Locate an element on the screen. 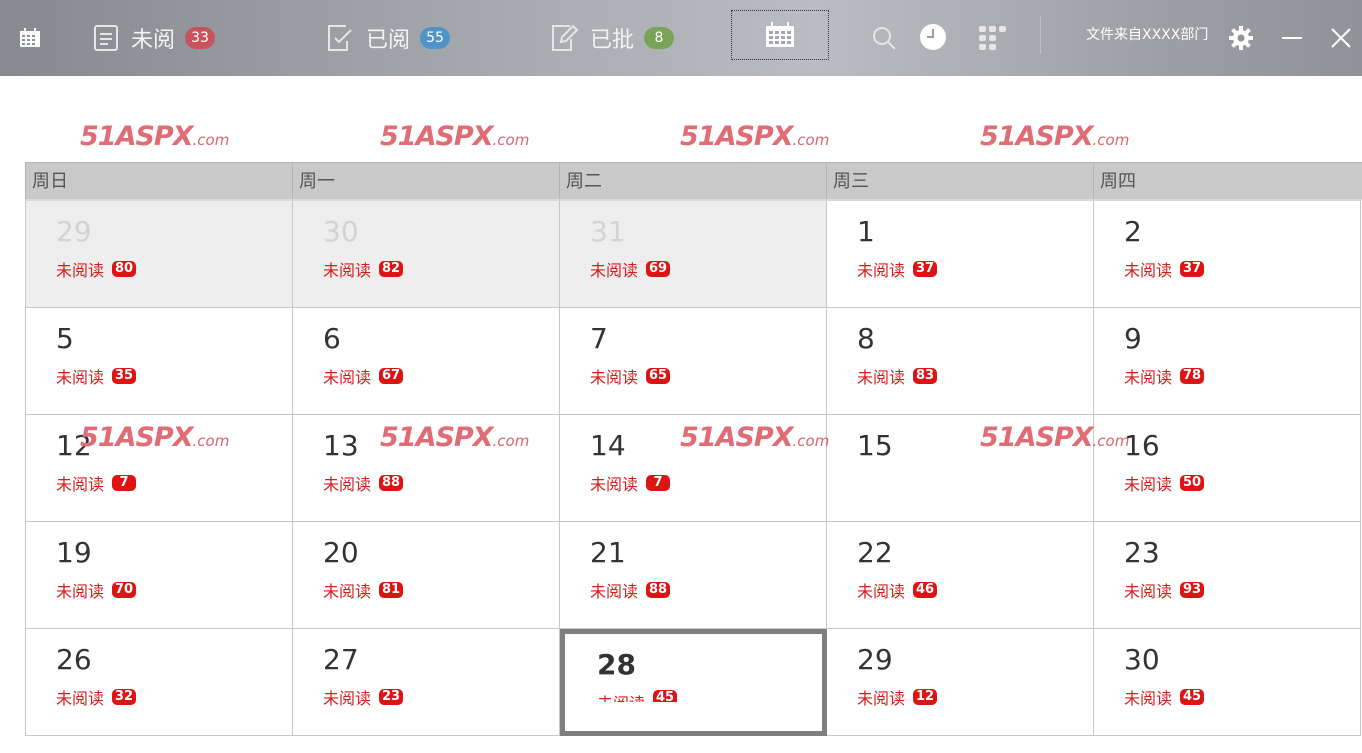 This screenshot has width=1362, height=753. calendar-day-cell: 30 未阅读 45 is located at coordinates (1227, 682).